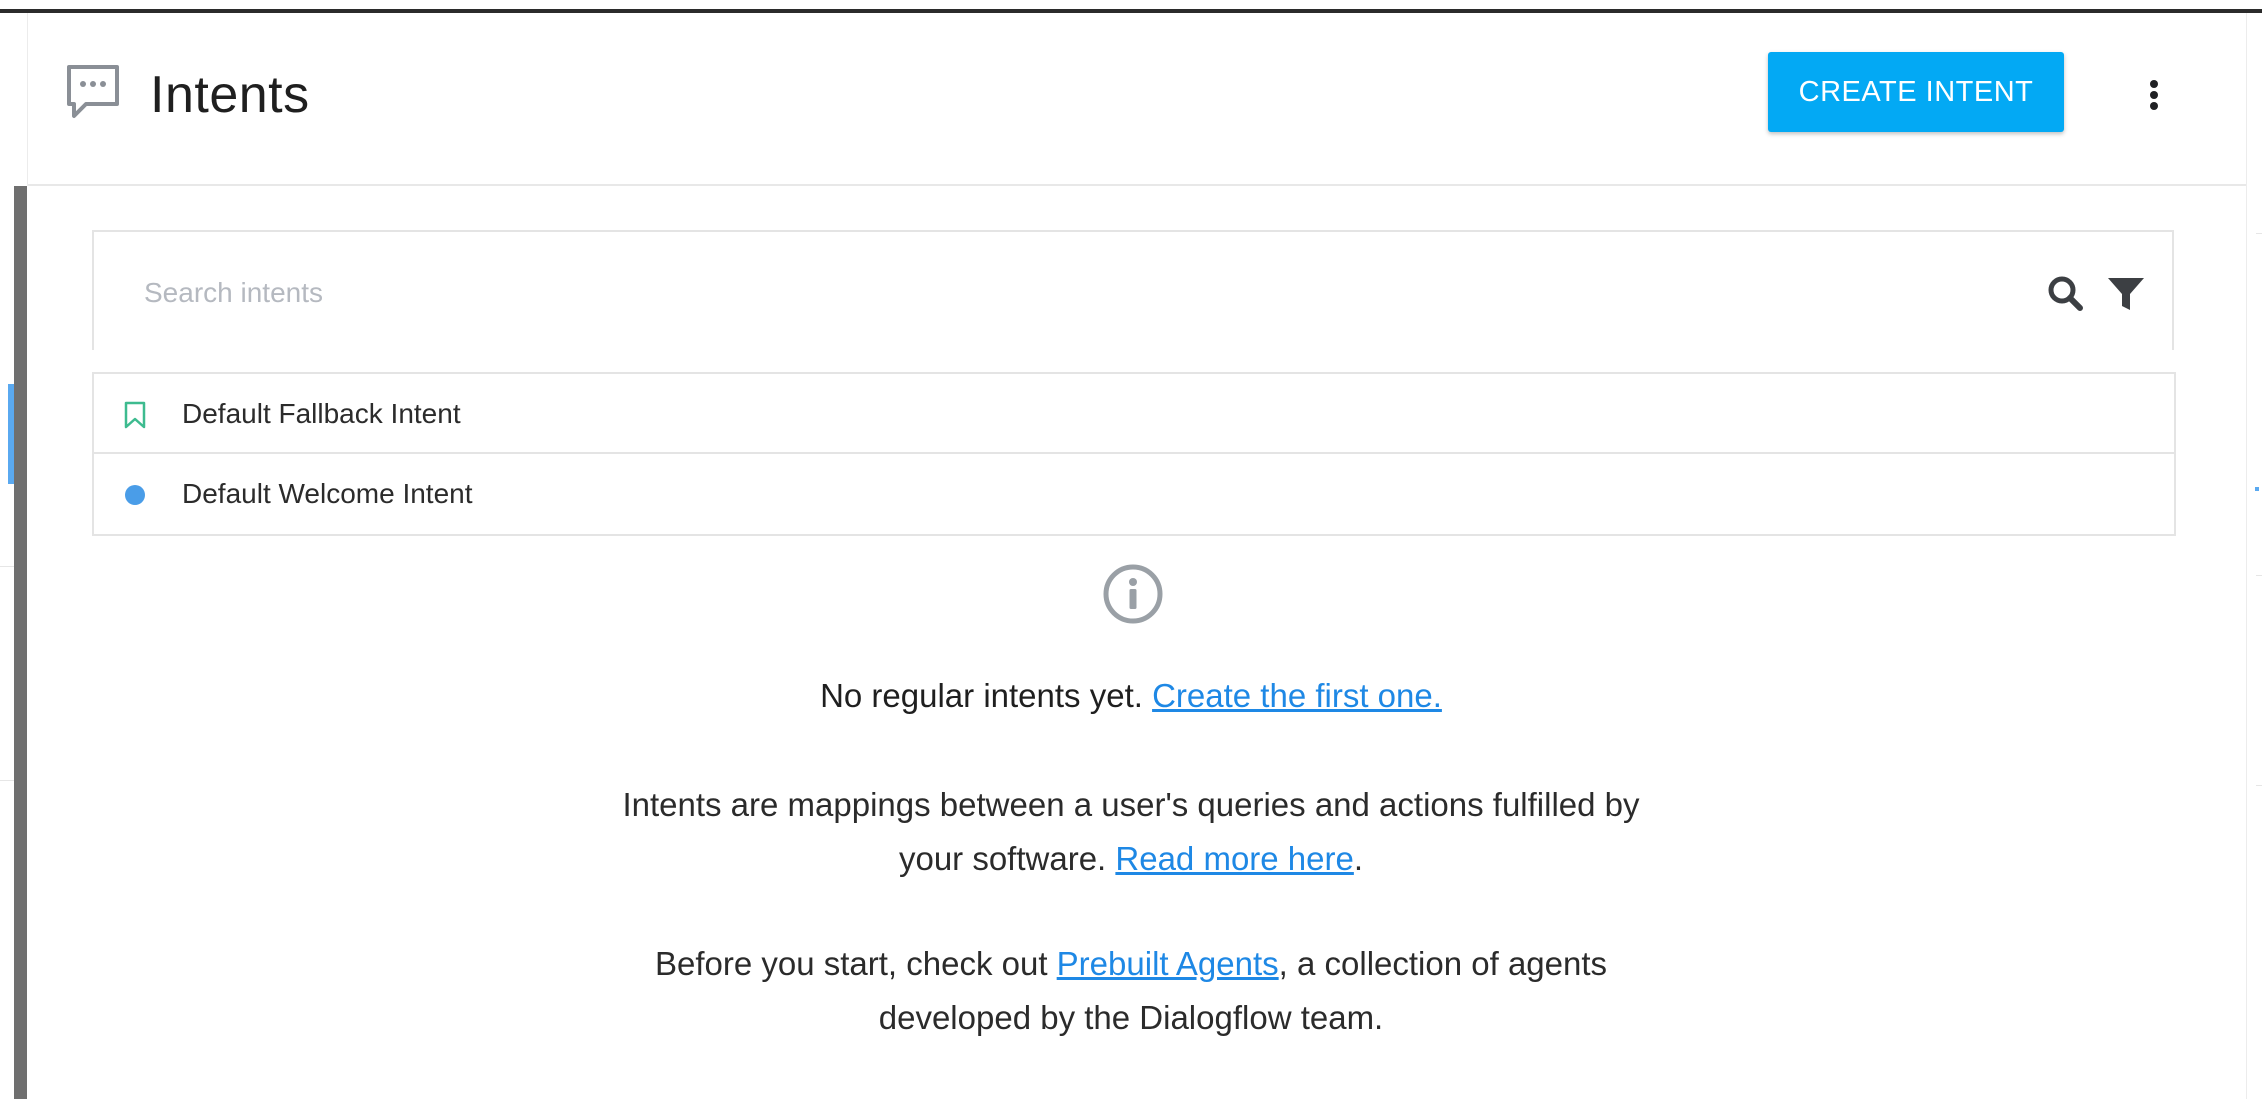 The width and height of the screenshot is (2262, 1099). What do you see at coordinates (2126, 294) in the screenshot?
I see `filter-icon` at bounding box center [2126, 294].